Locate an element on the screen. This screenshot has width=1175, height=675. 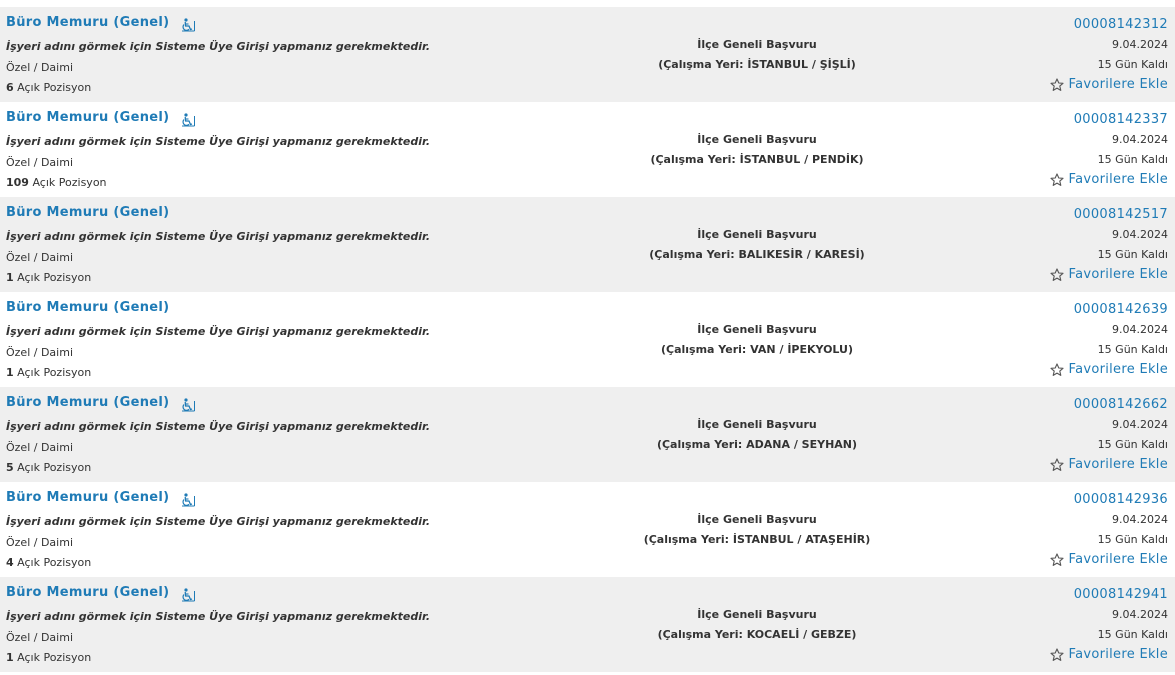
open-positions-count: 5 is located at coordinates (10, 467).